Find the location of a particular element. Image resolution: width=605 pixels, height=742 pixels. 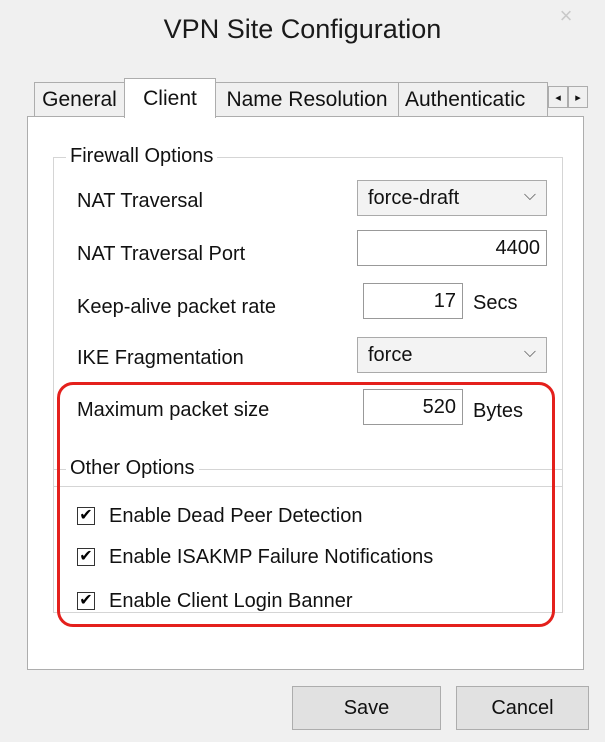

firewall-options-legend: Firewall Options is located at coordinates (142, 156).